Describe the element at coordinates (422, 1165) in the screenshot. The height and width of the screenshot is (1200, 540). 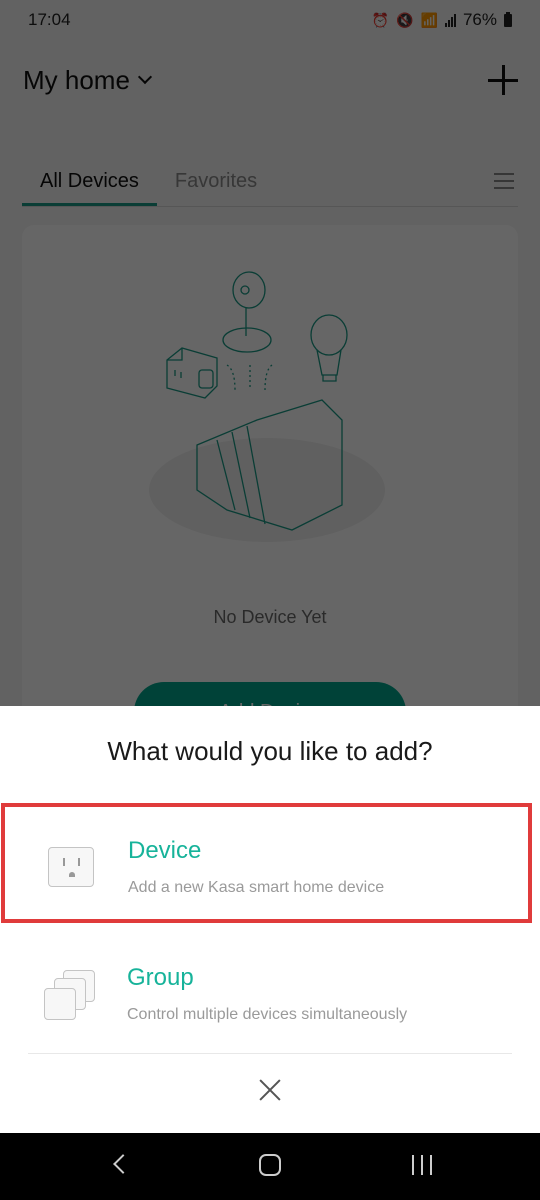
I see `recents-icon` at that location.